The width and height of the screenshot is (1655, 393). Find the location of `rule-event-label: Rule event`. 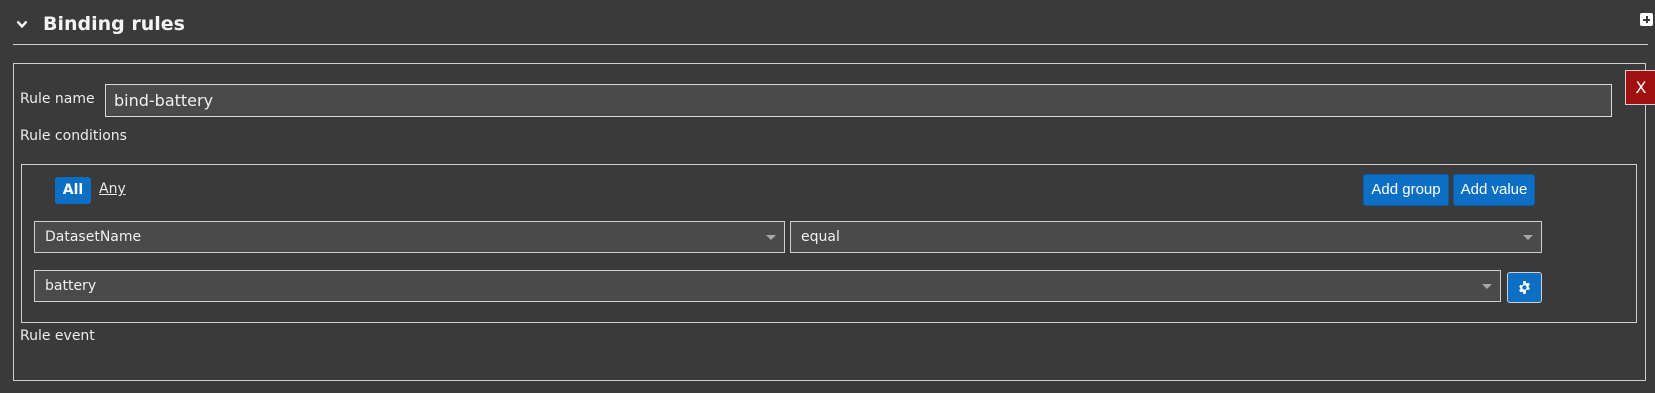

rule-event-label: Rule event is located at coordinates (57, 336).